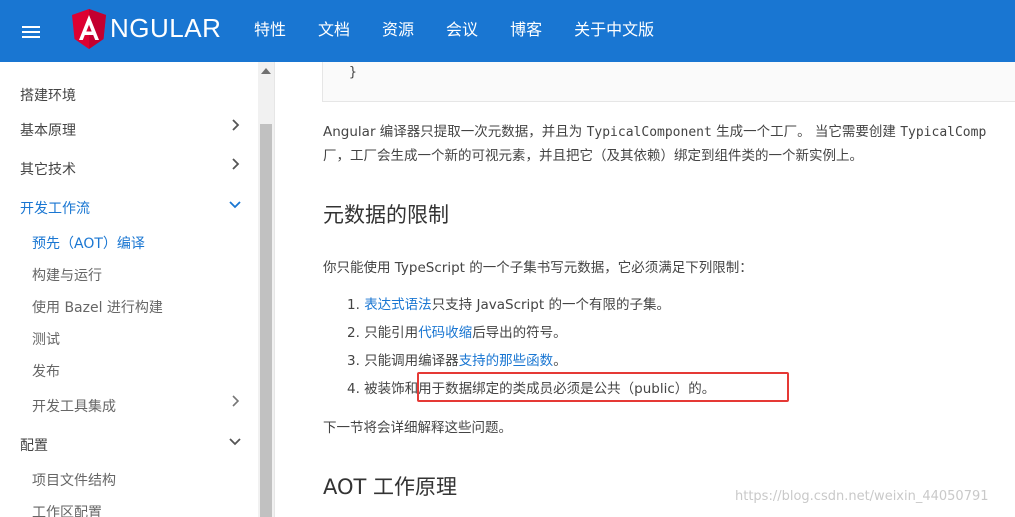  Describe the element at coordinates (538, 268) in the screenshot. I see `paragraph-typescript-subset: 你只能使用 TypeScript 的一个子集书写元数据，它必须满足下列限制：` at that location.